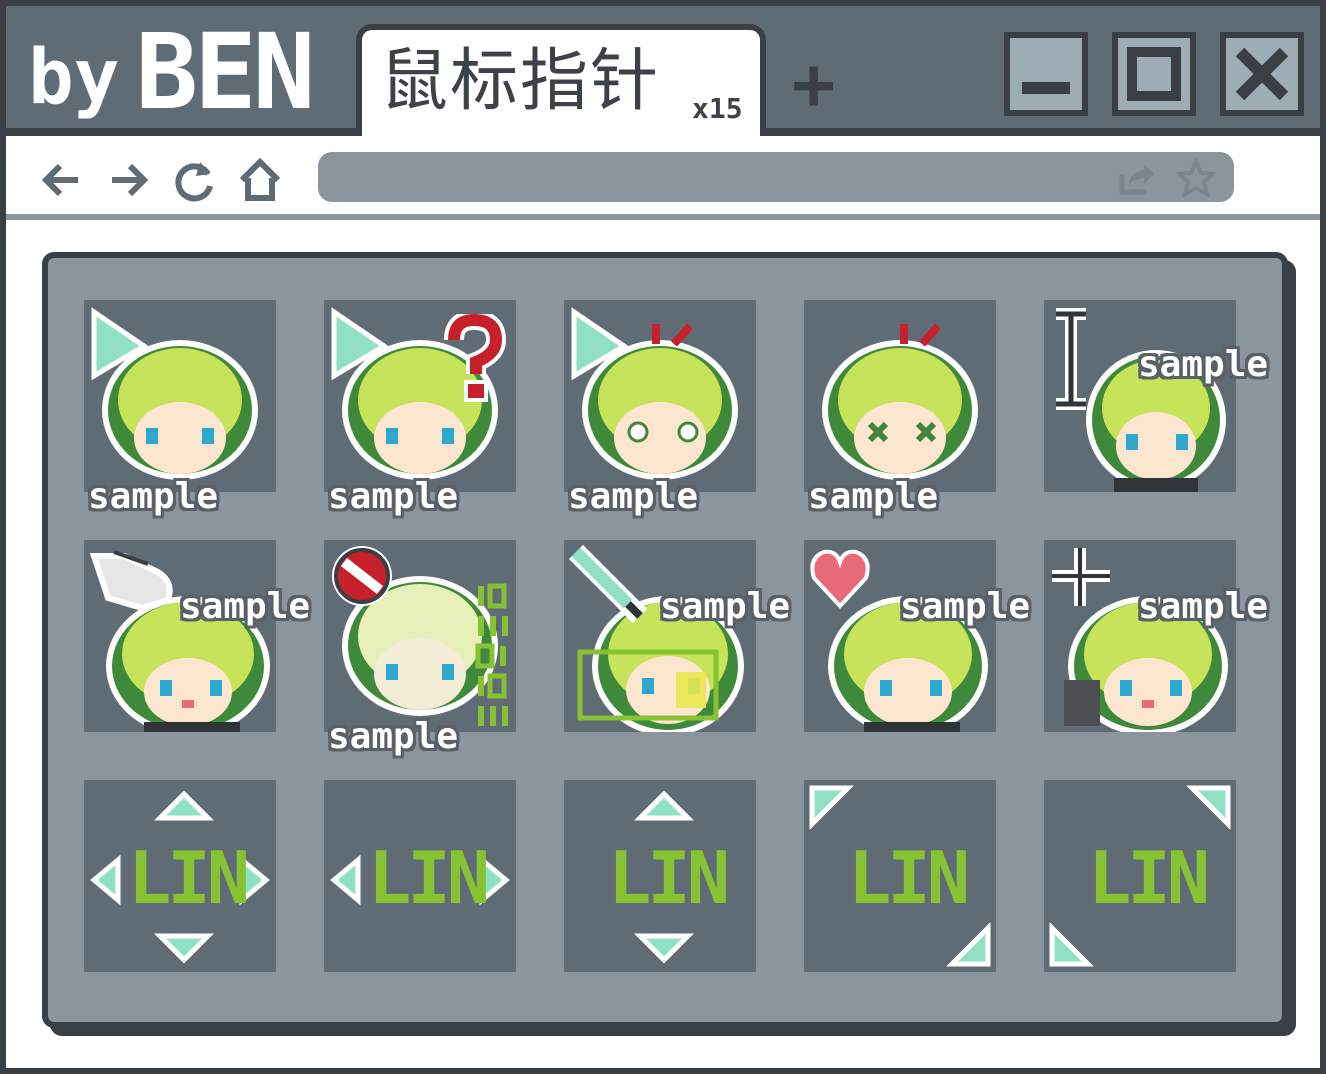 Image resolution: width=1326 pixels, height=1074 pixels. What do you see at coordinates (225, 72) in the screenshot?
I see `brand-name: BEN` at bounding box center [225, 72].